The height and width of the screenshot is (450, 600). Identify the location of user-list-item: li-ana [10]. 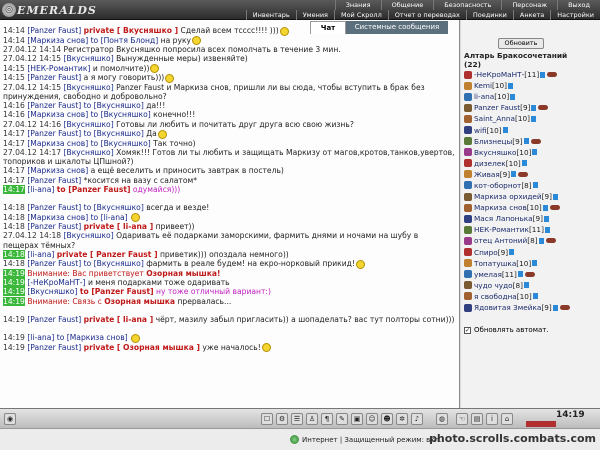
(531, 96).